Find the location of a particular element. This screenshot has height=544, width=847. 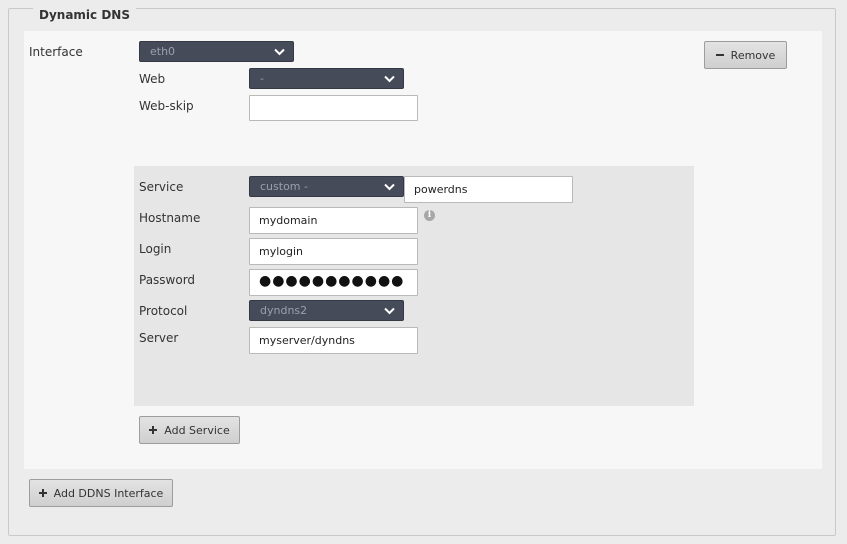

login-label: Login is located at coordinates (155, 249).